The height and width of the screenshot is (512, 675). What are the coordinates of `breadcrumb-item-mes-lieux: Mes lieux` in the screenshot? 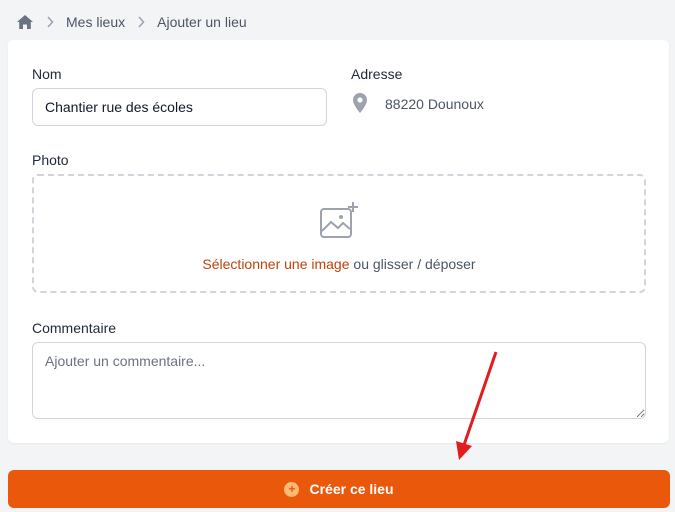 It's located at (95, 22).